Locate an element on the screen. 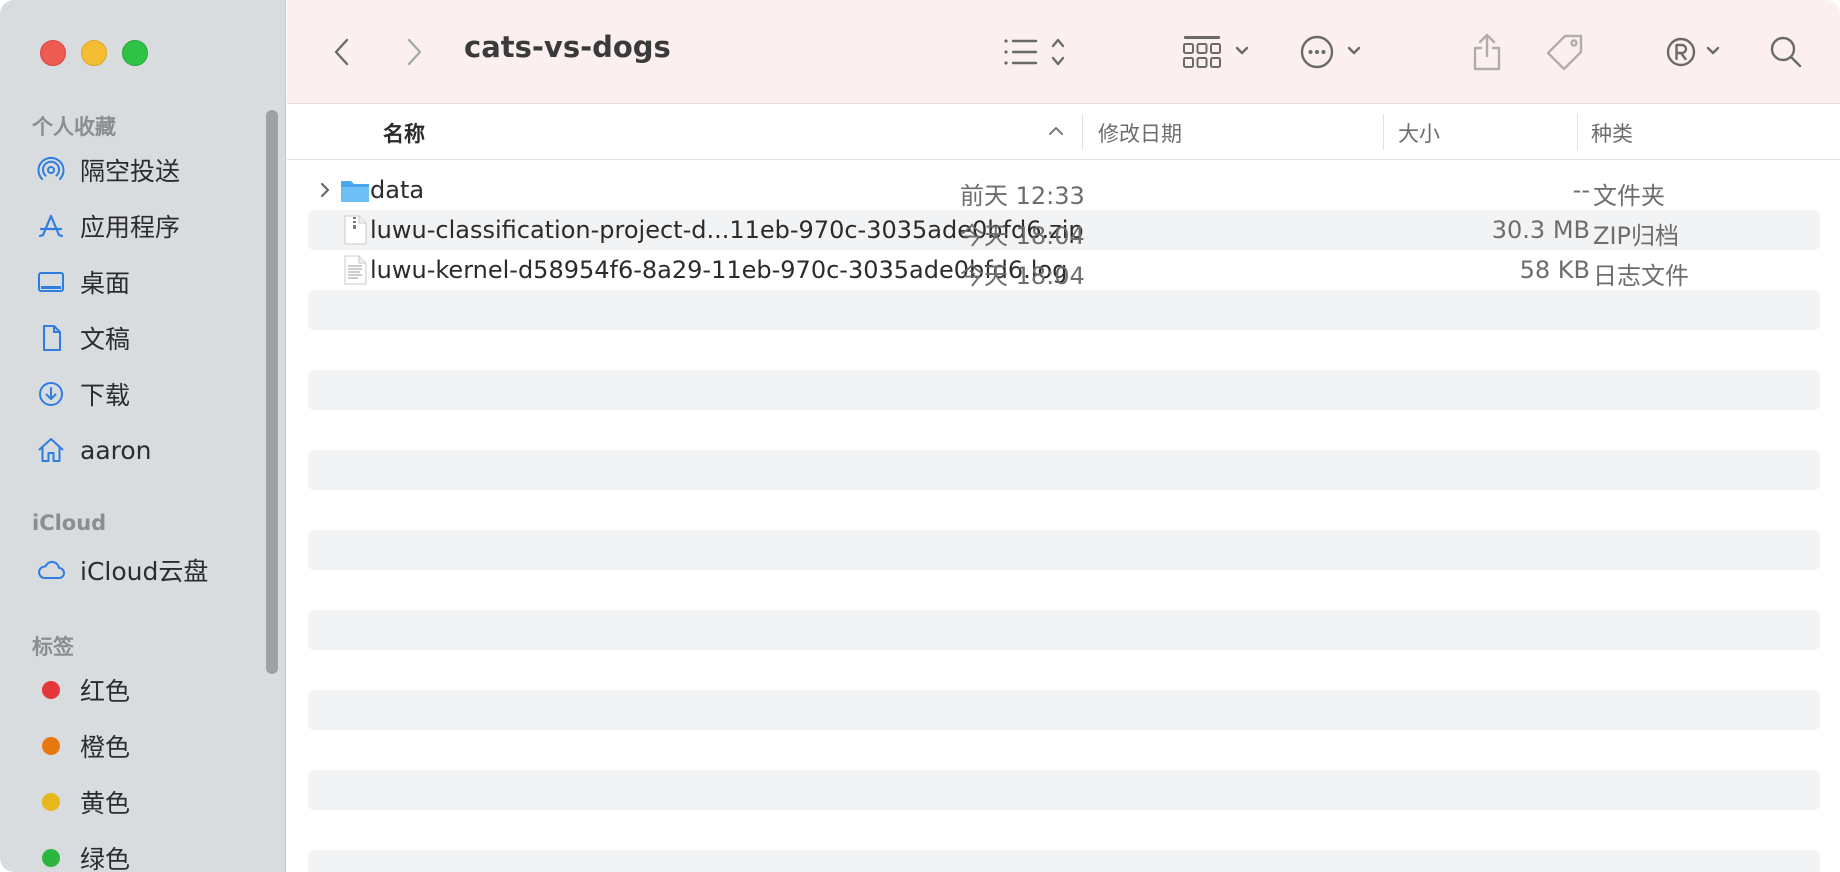  sidebar-item-airdrop: 隔空投送 is located at coordinates (108, 170).